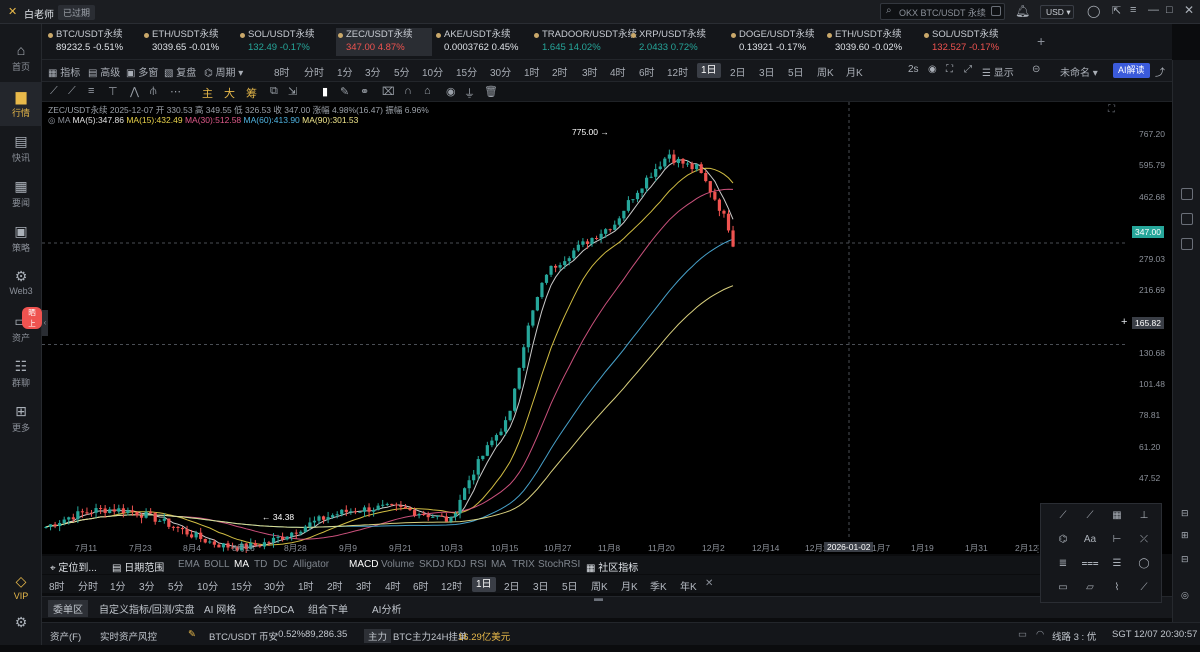 Image resolution: width=1200 pixels, height=652 pixels. I want to click on period2-option: 12时, so click(451, 585).